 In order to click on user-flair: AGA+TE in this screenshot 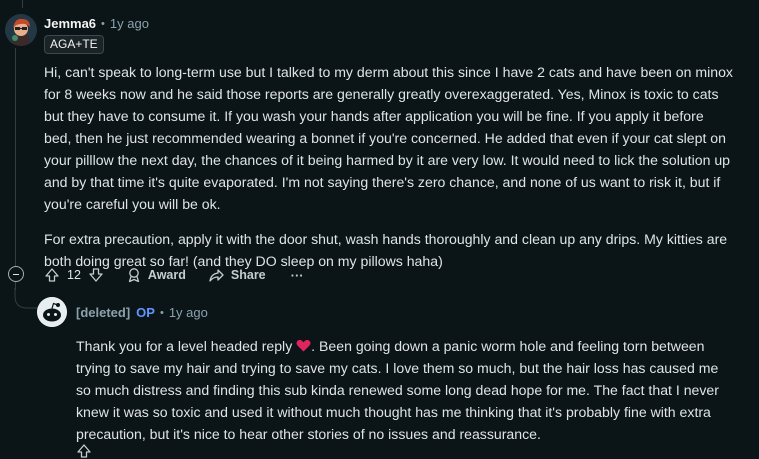, I will do `click(74, 44)`.